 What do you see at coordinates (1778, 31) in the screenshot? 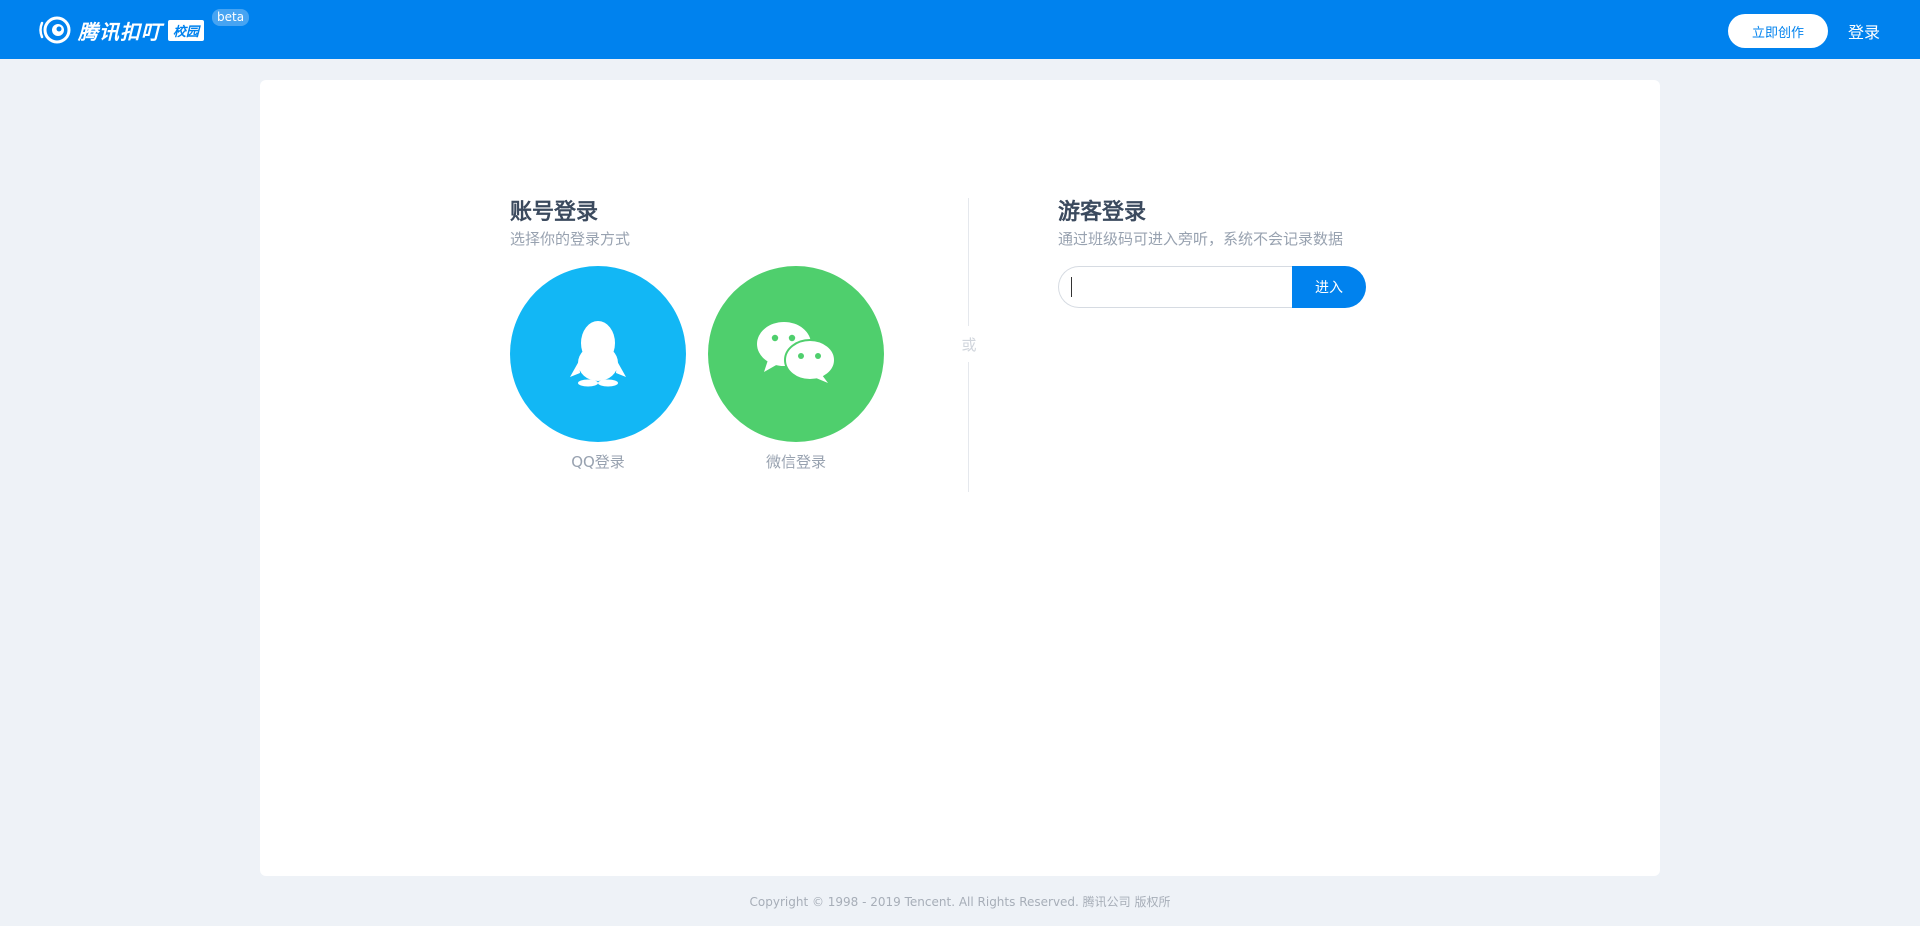
I see `create-now-button: 立即创作` at bounding box center [1778, 31].